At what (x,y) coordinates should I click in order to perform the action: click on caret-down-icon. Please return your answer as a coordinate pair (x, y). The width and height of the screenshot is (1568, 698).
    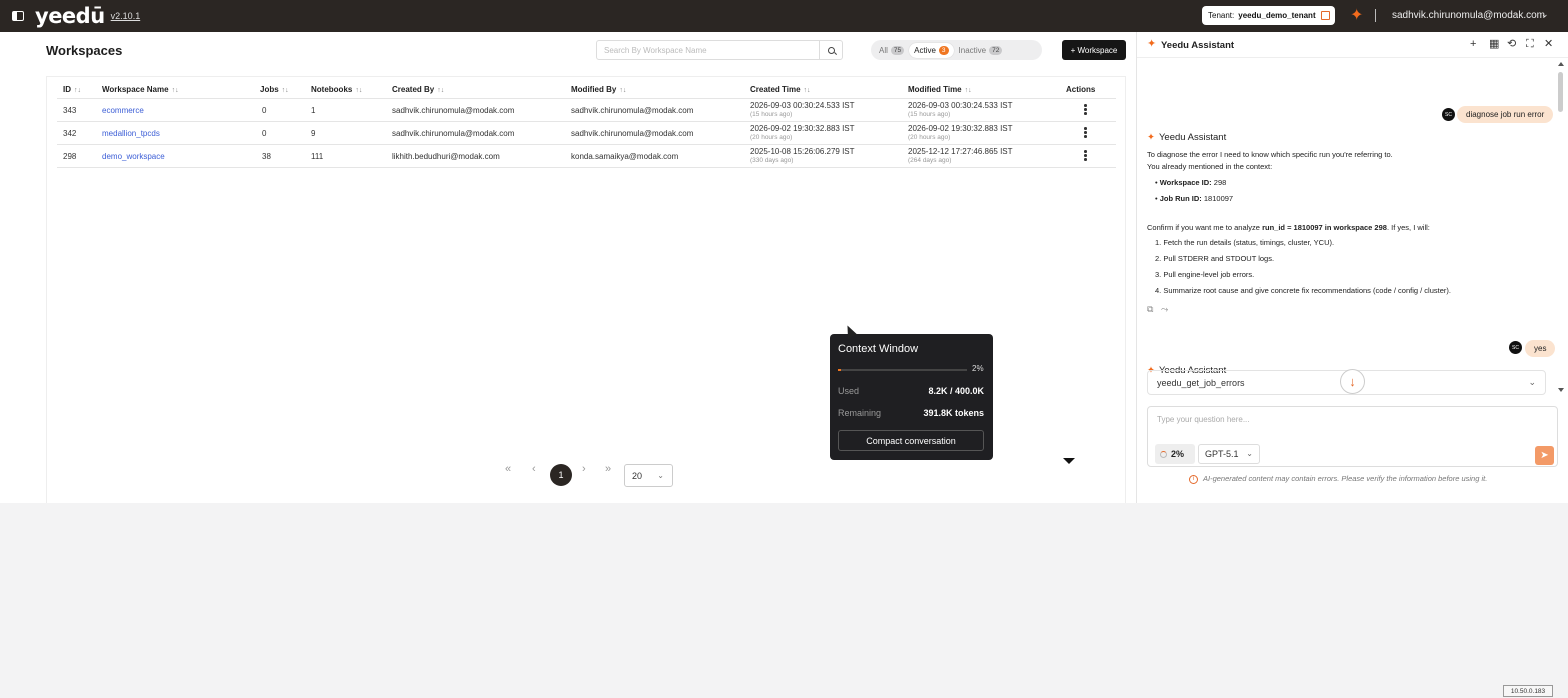
    Looking at the image, I should click on (1069, 461).